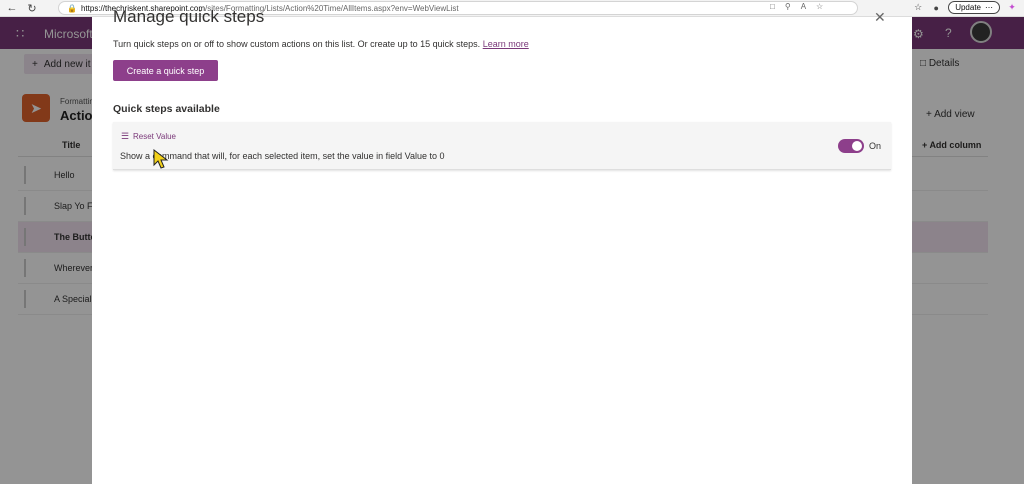 Image resolution: width=1024 pixels, height=484 pixels. What do you see at coordinates (125, 136) in the screenshot?
I see `quick-step-icon: ☰` at bounding box center [125, 136].